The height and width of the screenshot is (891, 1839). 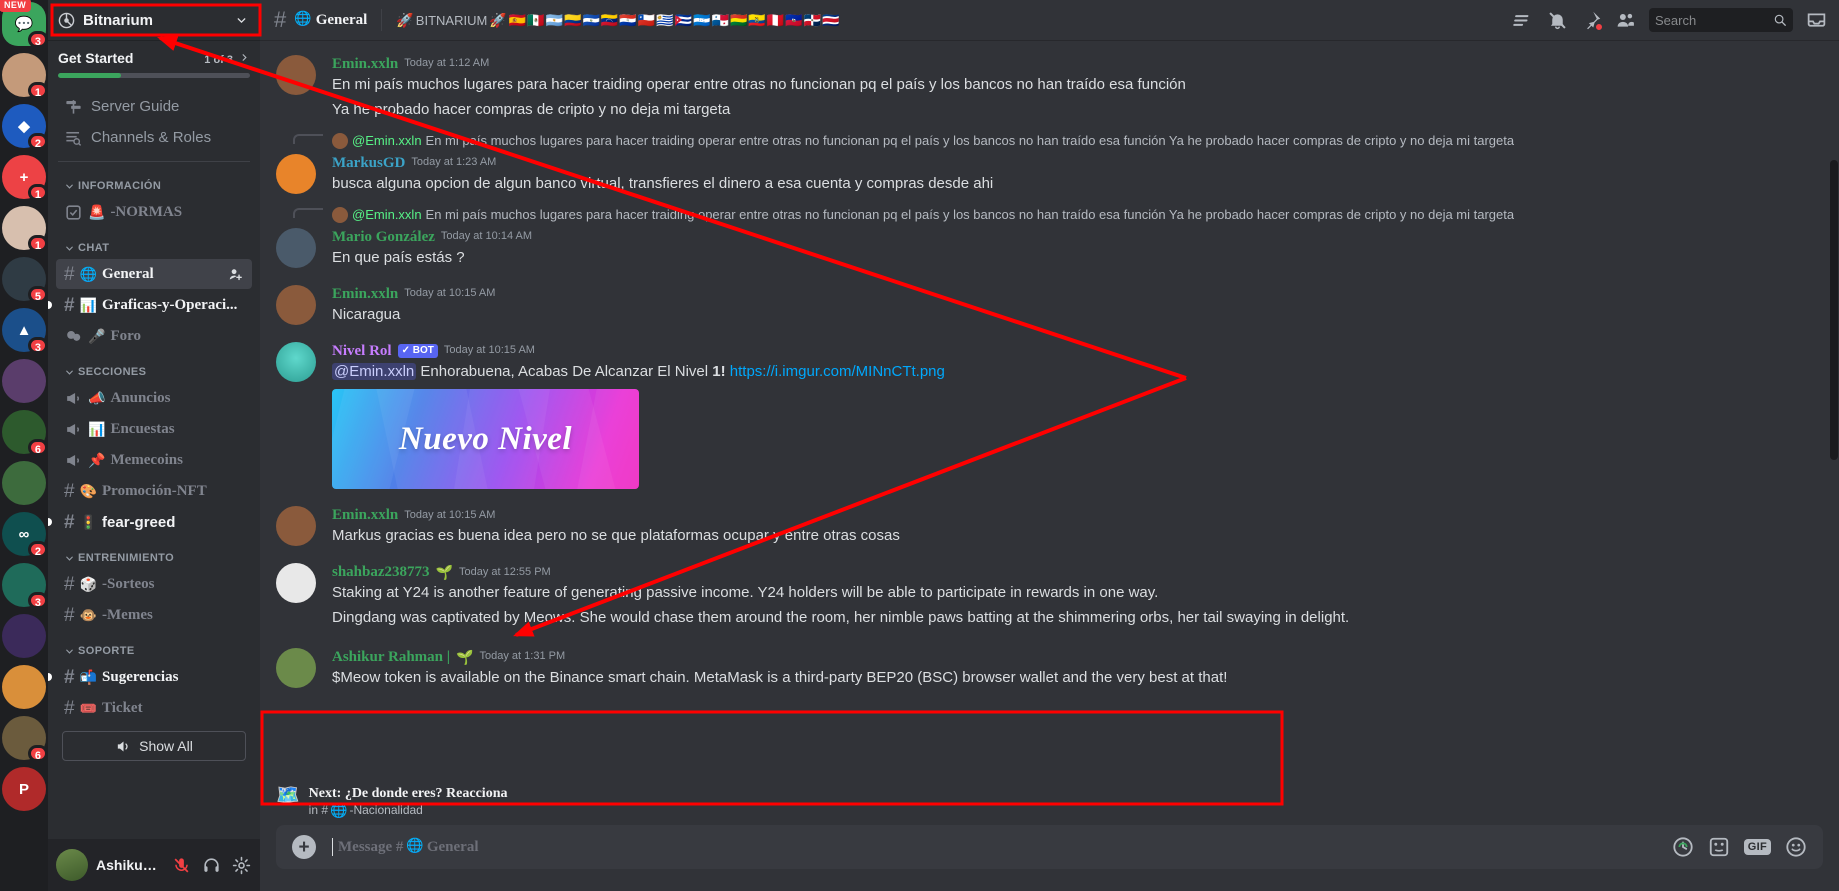 I want to click on message-composer: + Message # 🌐 General GIF, so click(x=1049, y=847).